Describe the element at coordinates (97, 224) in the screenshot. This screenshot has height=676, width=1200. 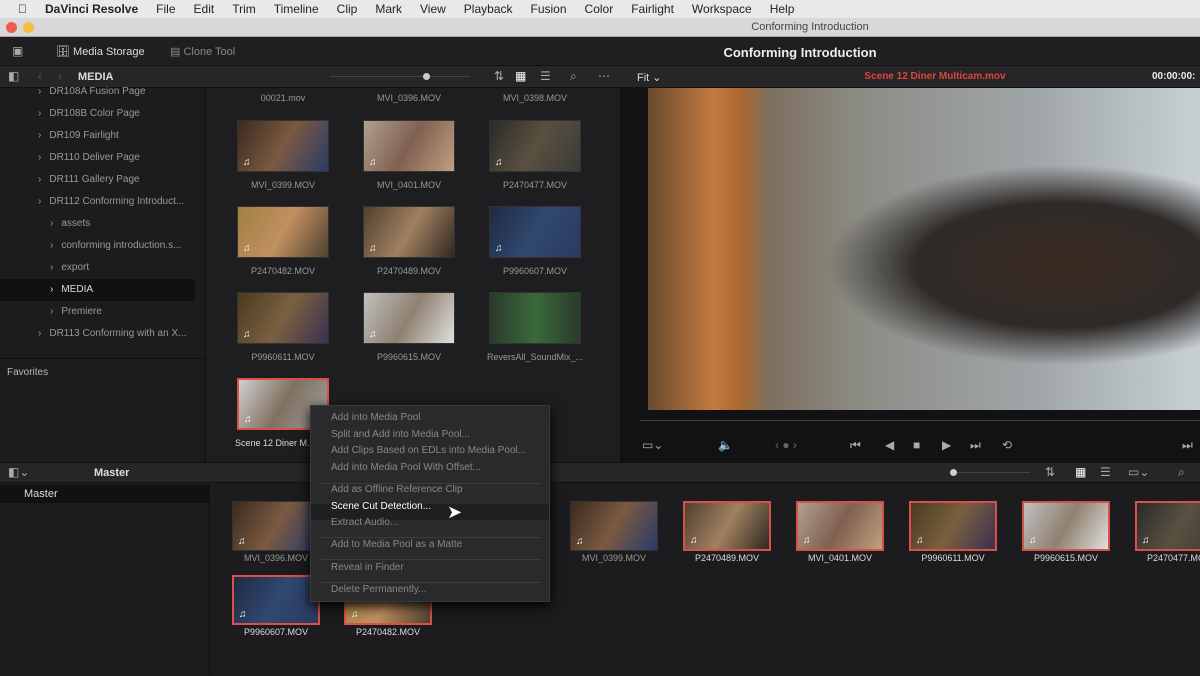
I see `tree-item: › assets` at that location.